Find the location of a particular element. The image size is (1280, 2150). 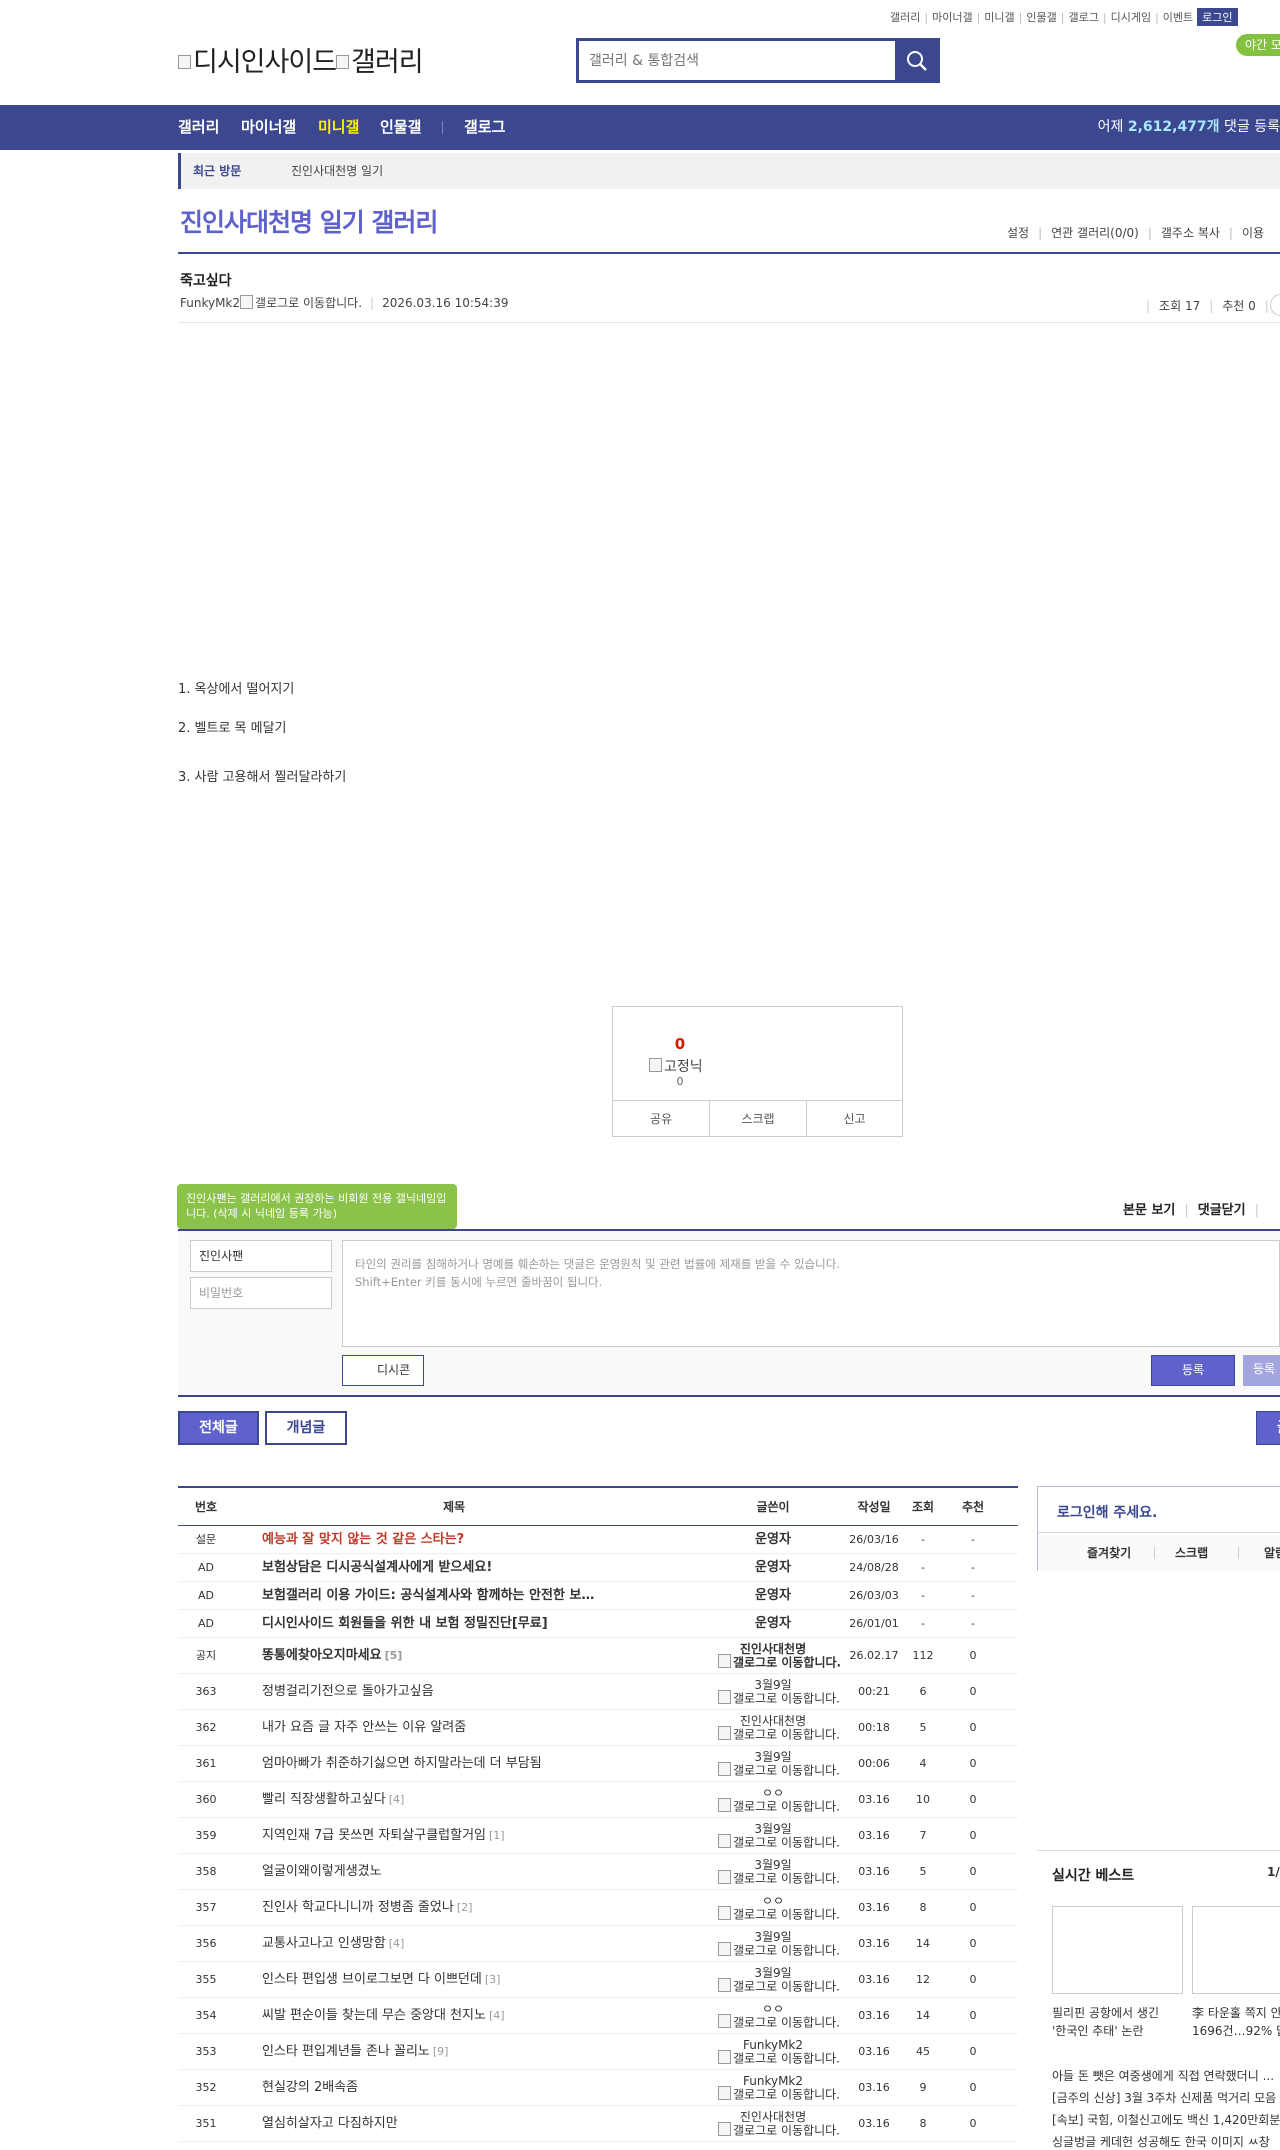

util-link-person: 미니갤 is located at coordinates (999, 17).